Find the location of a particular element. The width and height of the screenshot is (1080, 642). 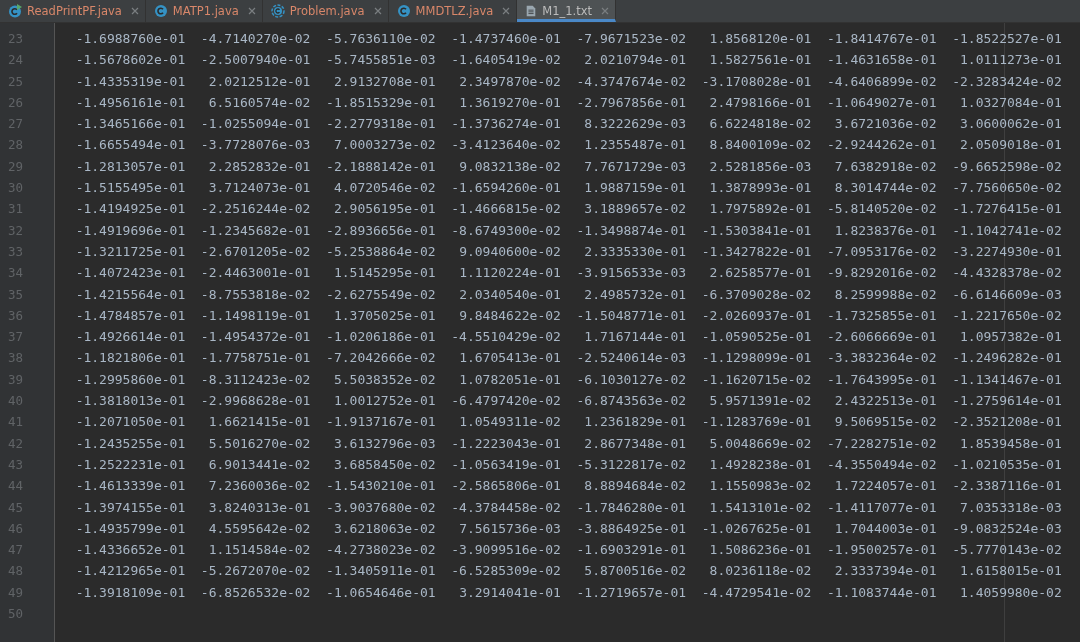

number-value: 1.7044003e-01 is located at coordinates (885, 528).